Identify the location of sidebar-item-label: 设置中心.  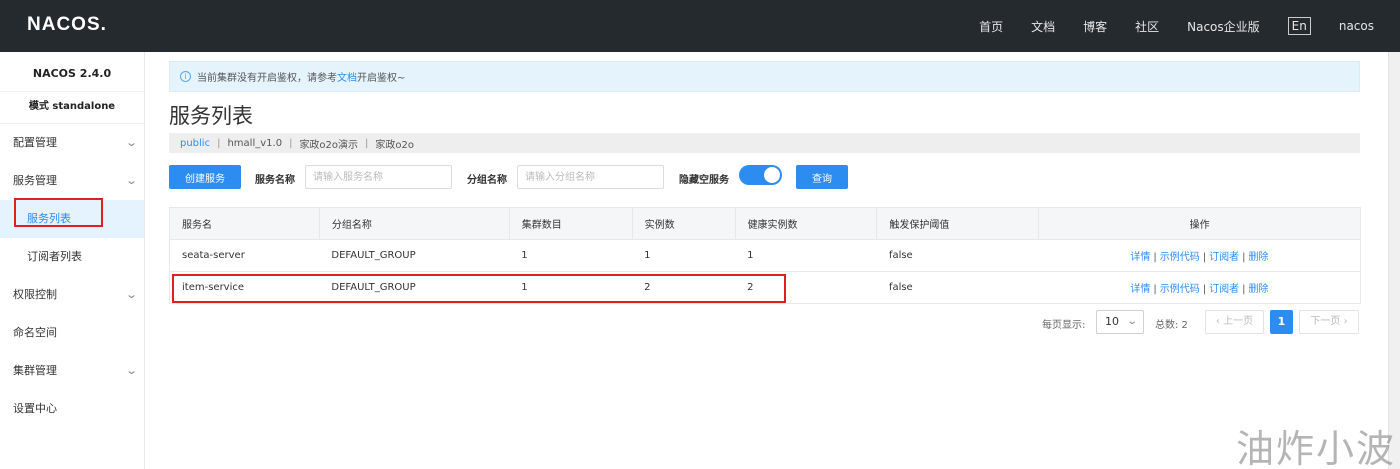
(35, 408).